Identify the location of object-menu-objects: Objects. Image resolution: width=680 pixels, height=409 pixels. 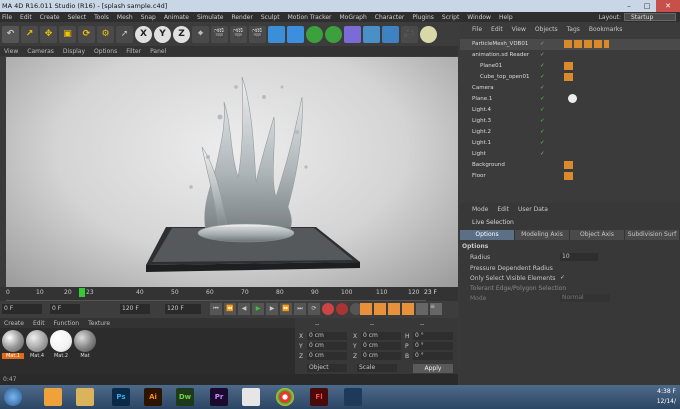
(546, 29).